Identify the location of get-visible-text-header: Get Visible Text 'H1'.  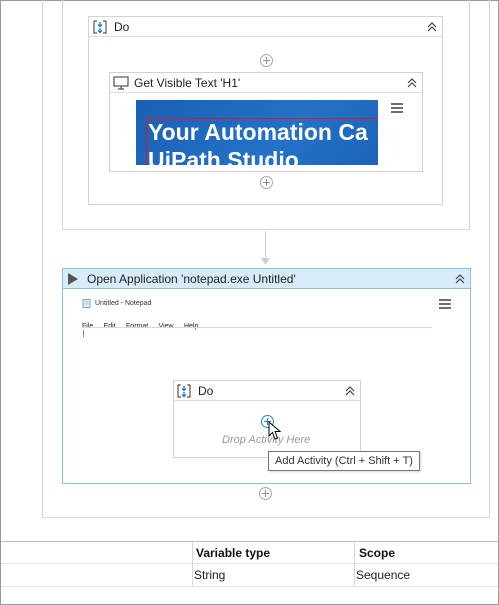
(266, 83).